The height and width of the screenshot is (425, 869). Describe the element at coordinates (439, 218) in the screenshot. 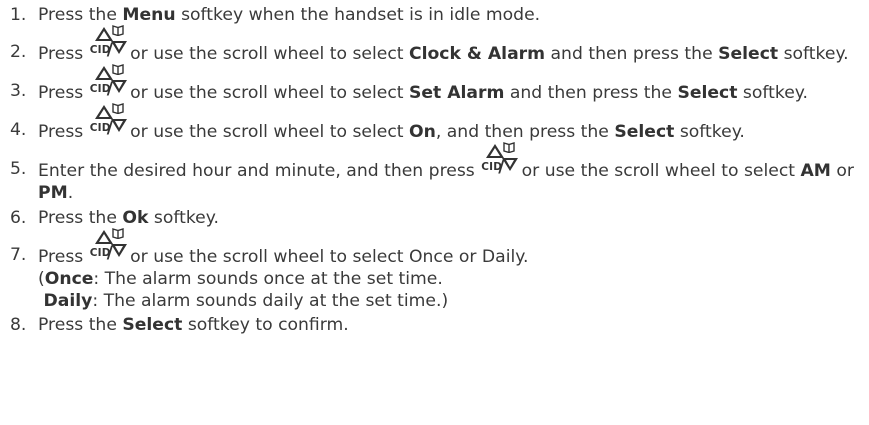

I see `step-item: 6. Press the Ok softkey.` at that location.